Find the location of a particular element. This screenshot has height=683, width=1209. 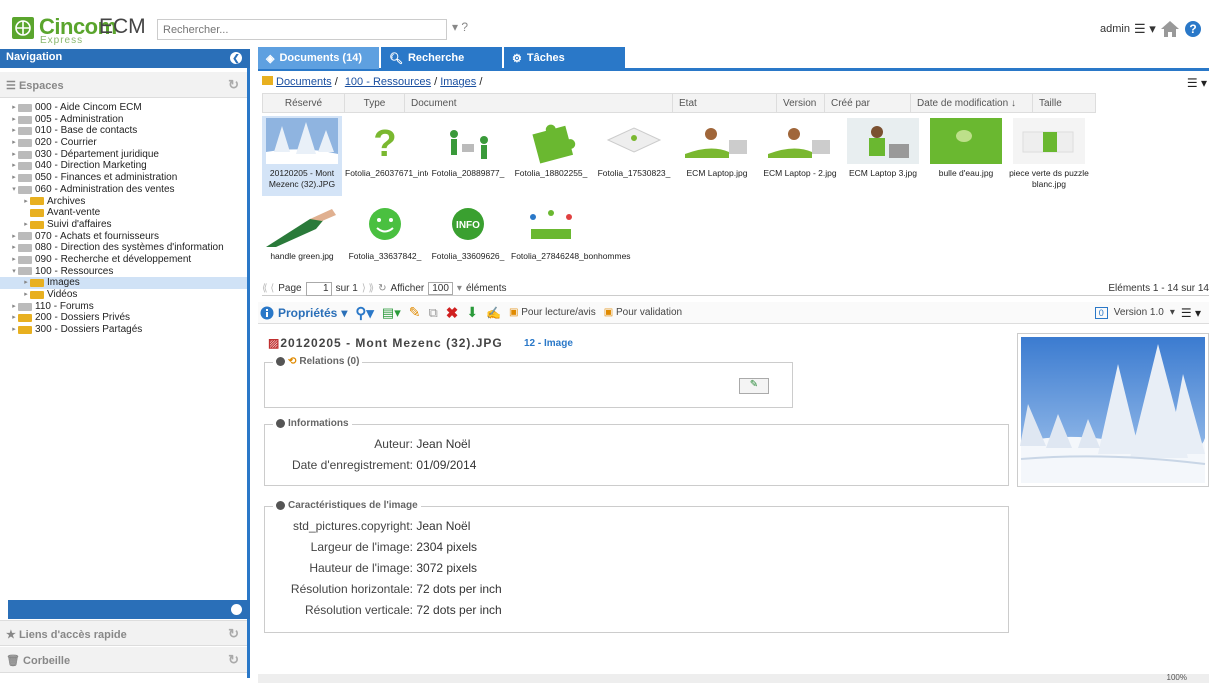

document-thumbnail: Fotolia_17530823_ is located at coordinates (634, 156).